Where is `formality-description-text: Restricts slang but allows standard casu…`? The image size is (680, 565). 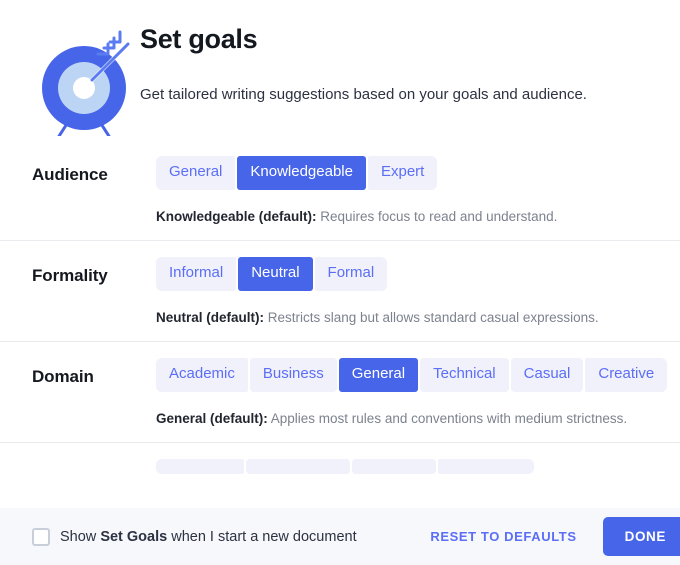
formality-description-text: Restricts slang but allows standard casu… is located at coordinates (431, 317).